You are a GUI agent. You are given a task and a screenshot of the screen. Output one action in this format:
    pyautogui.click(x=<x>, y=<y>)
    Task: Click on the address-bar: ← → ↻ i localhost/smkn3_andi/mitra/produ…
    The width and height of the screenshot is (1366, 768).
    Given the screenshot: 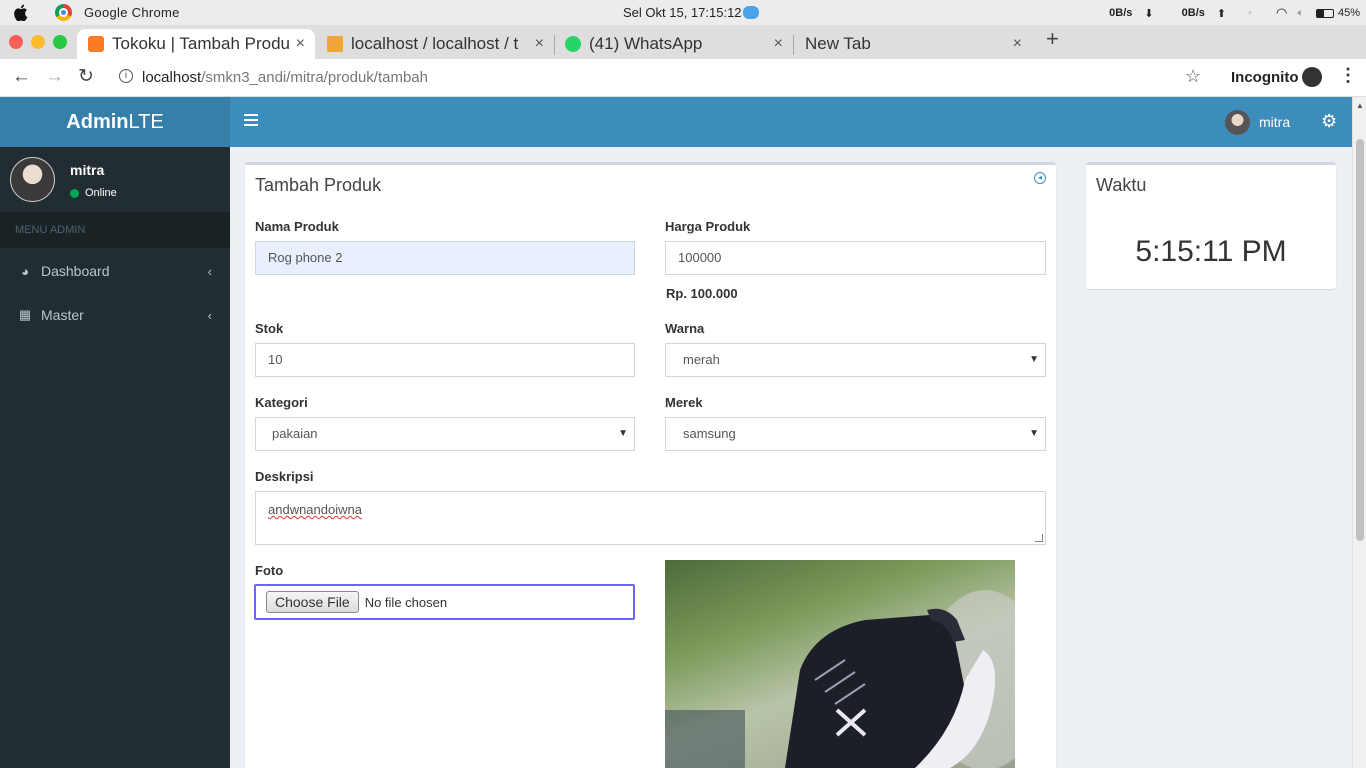 What is the action you would take?
    pyautogui.click(x=683, y=78)
    